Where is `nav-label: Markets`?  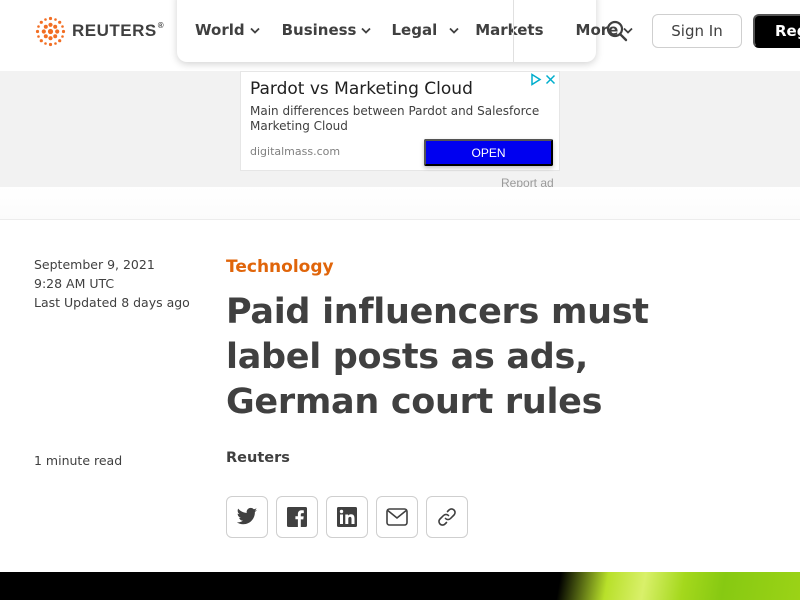 nav-label: Markets is located at coordinates (509, 30).